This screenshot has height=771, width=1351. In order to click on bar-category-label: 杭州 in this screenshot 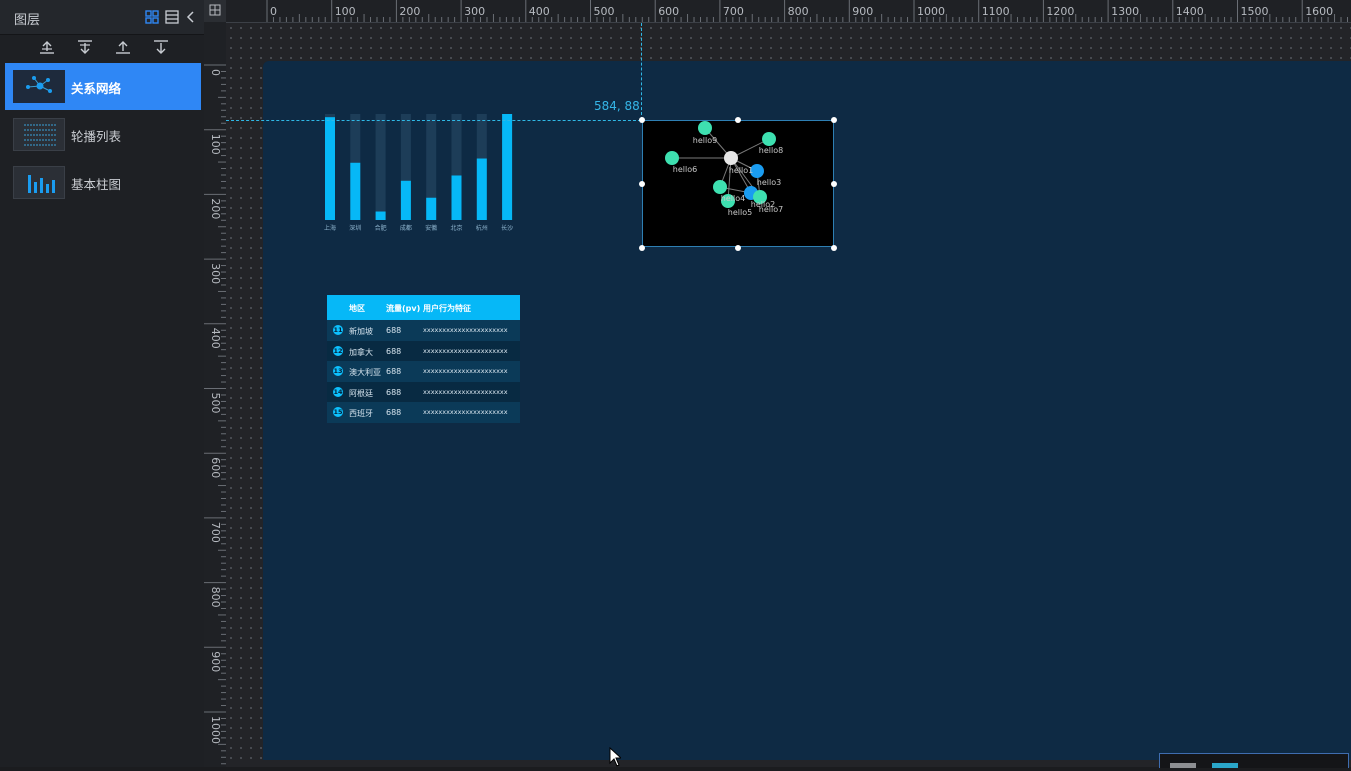, I will do `click(482, 228)`.